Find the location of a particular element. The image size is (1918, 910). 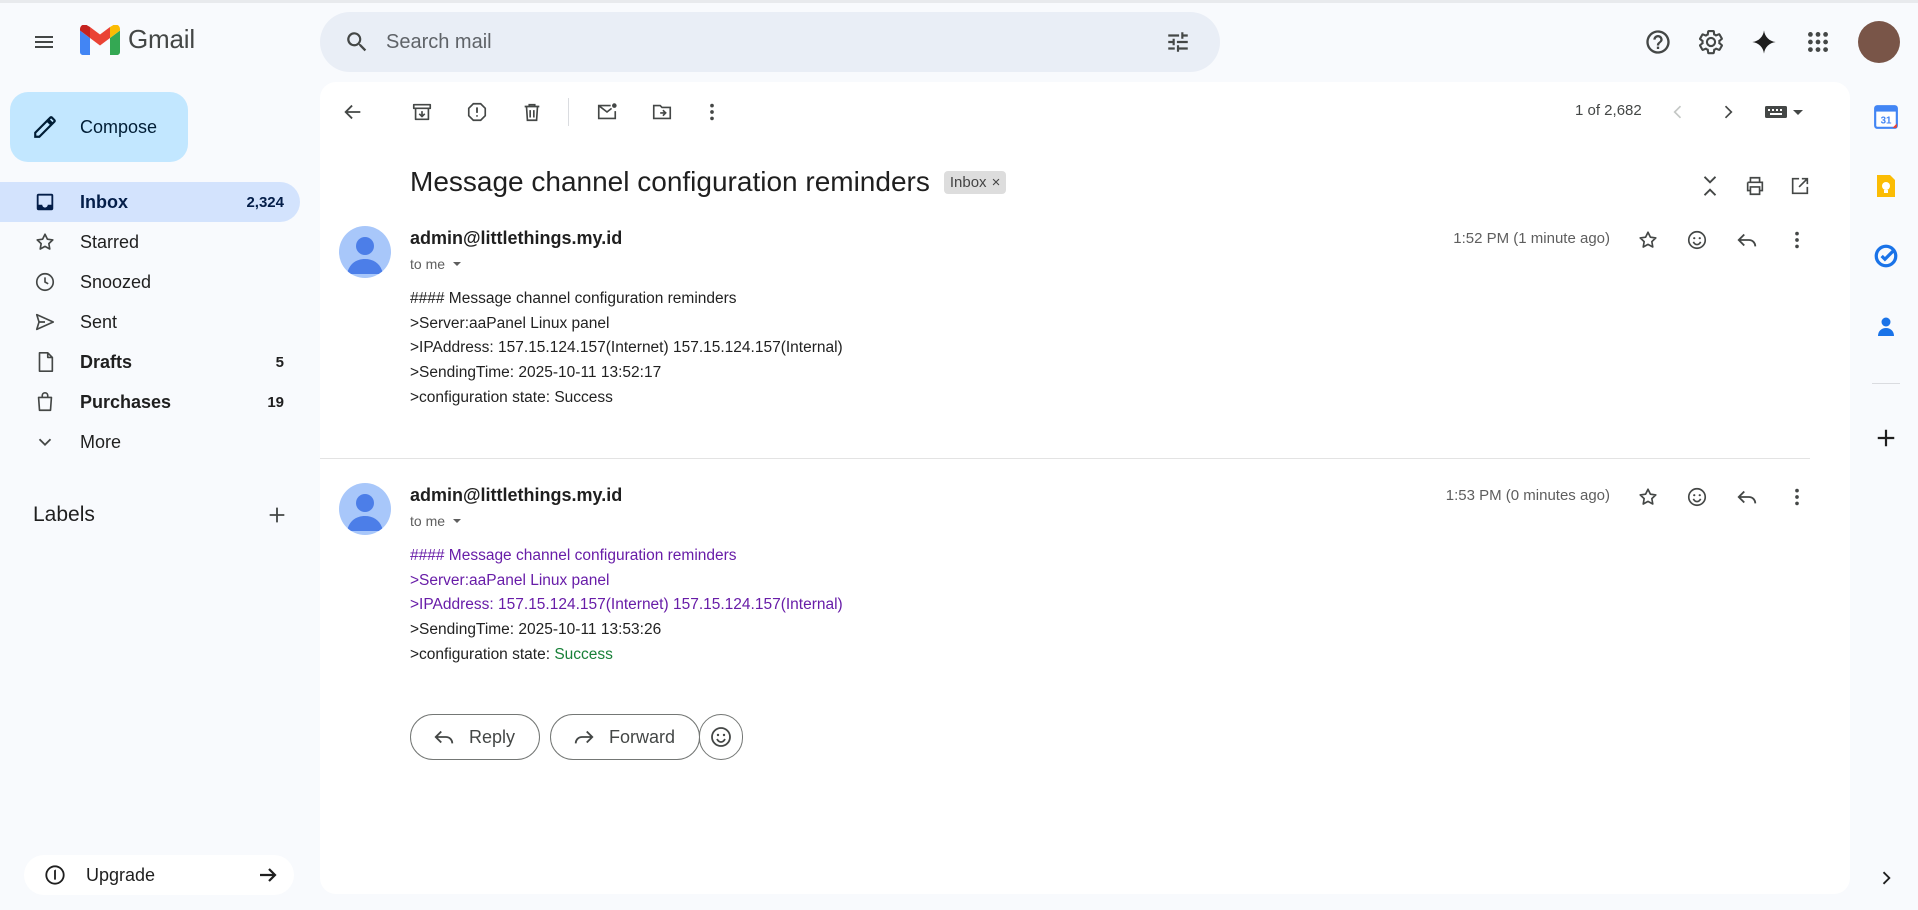

subject-title: Message channel configuration reminders is located at coordinates (670, 181).